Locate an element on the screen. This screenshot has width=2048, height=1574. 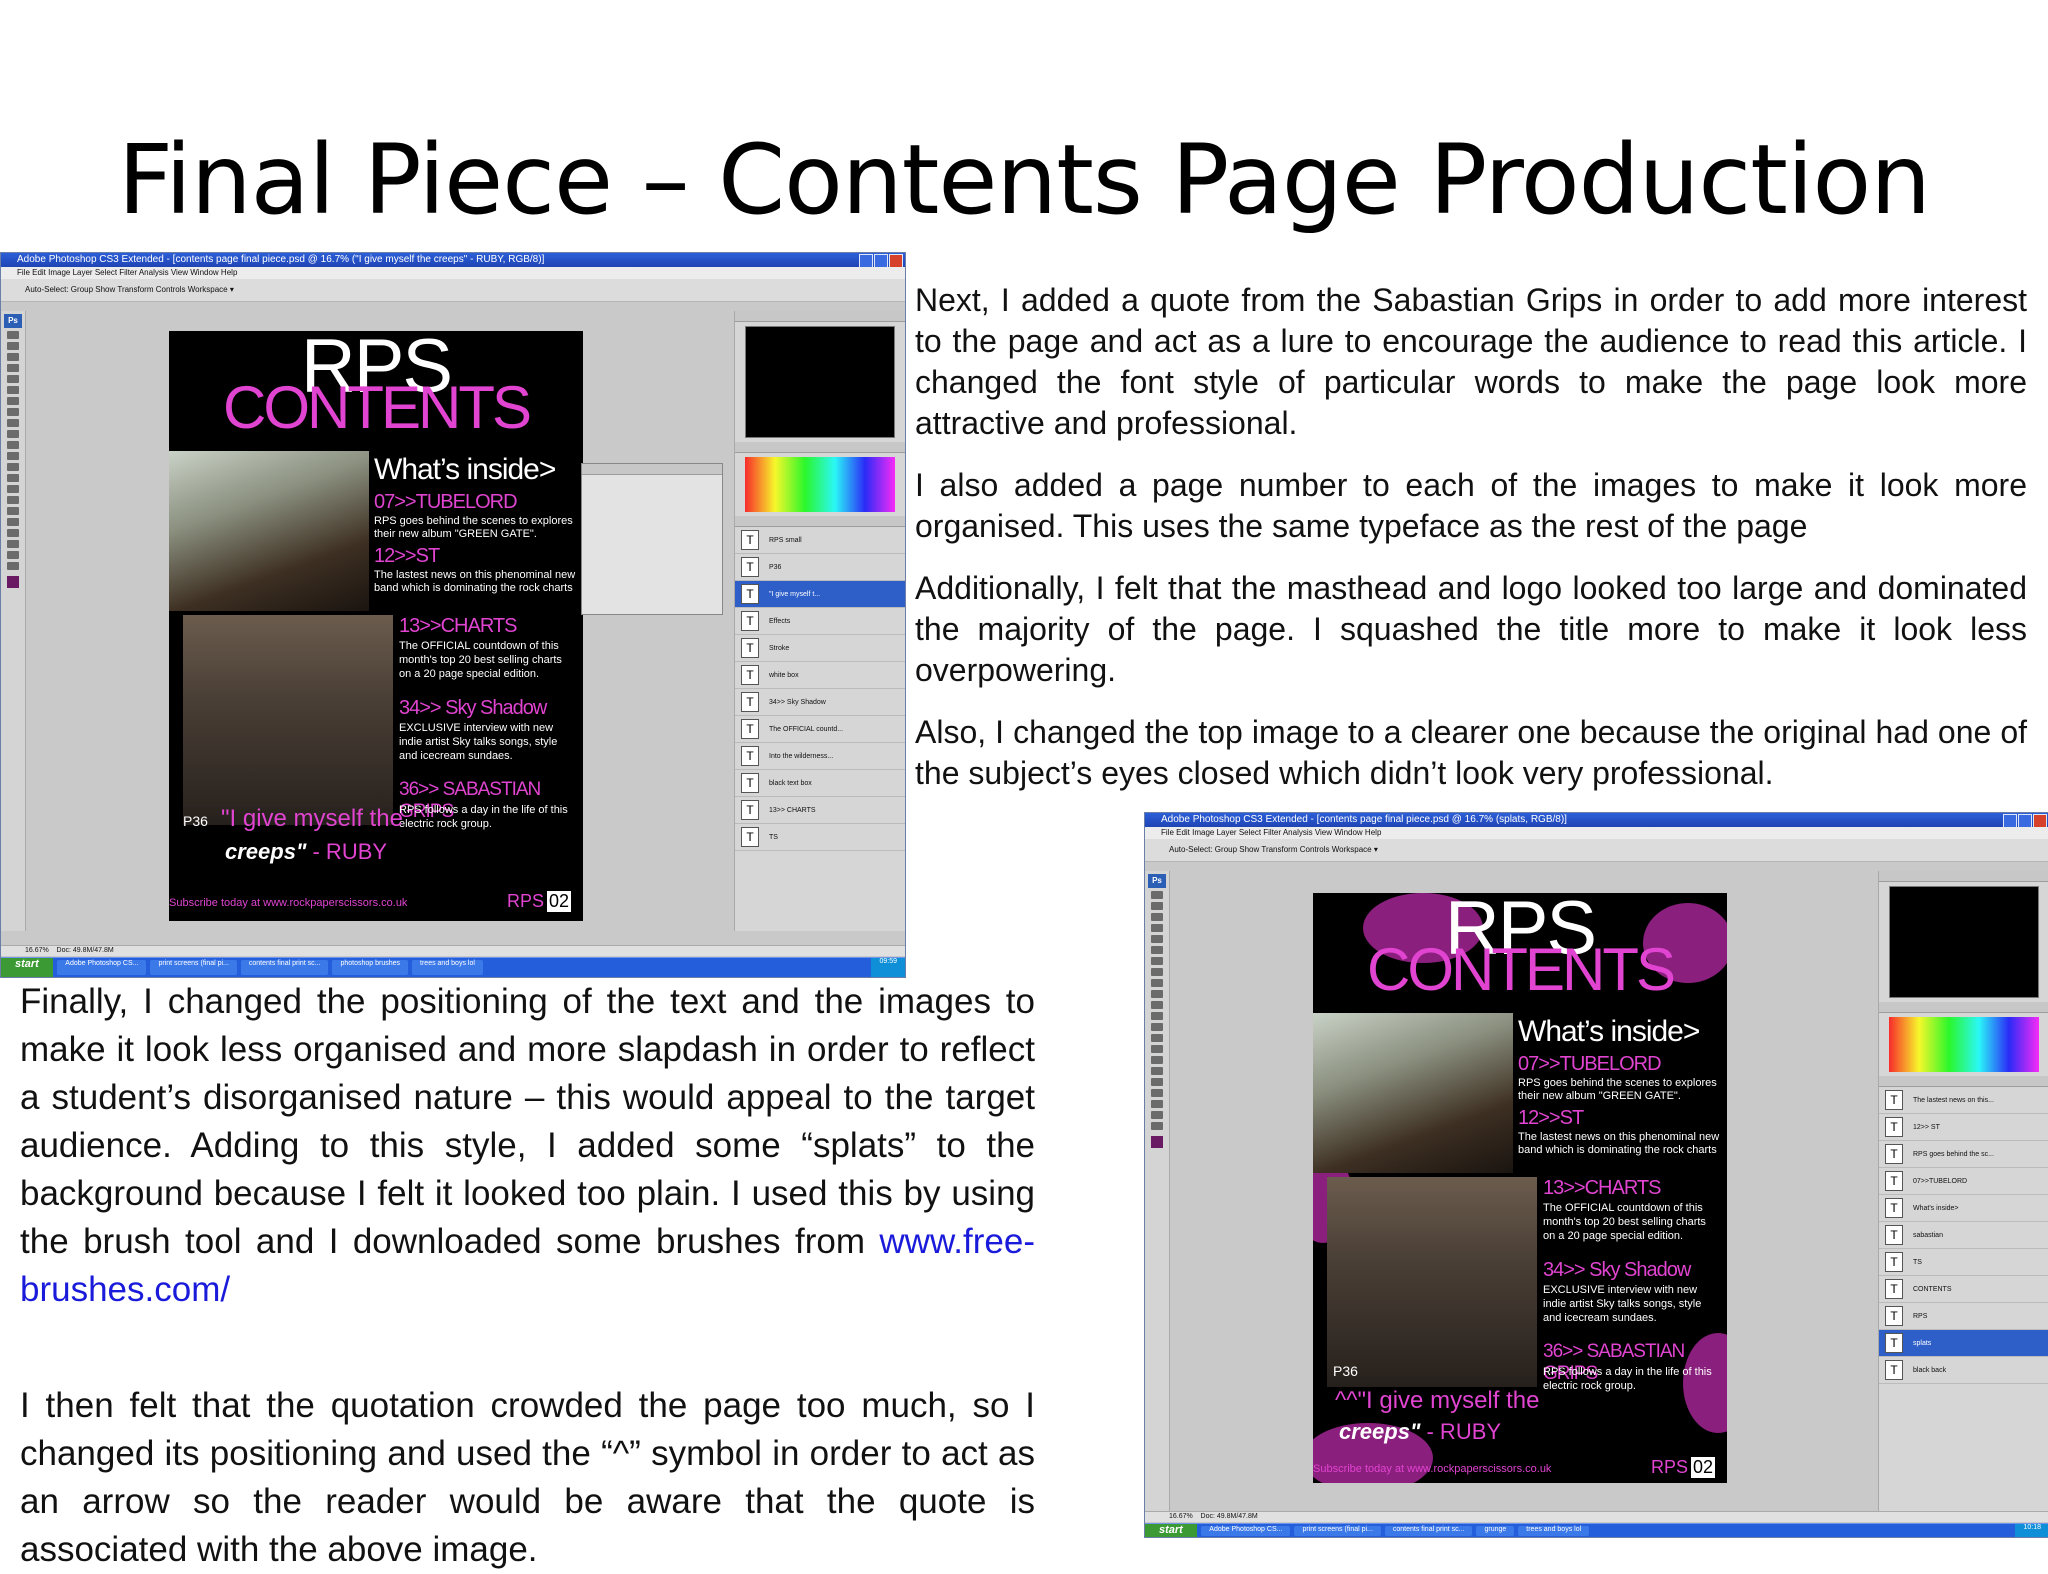
layer-row: T RPS is located at coordinates (1963, 1316).